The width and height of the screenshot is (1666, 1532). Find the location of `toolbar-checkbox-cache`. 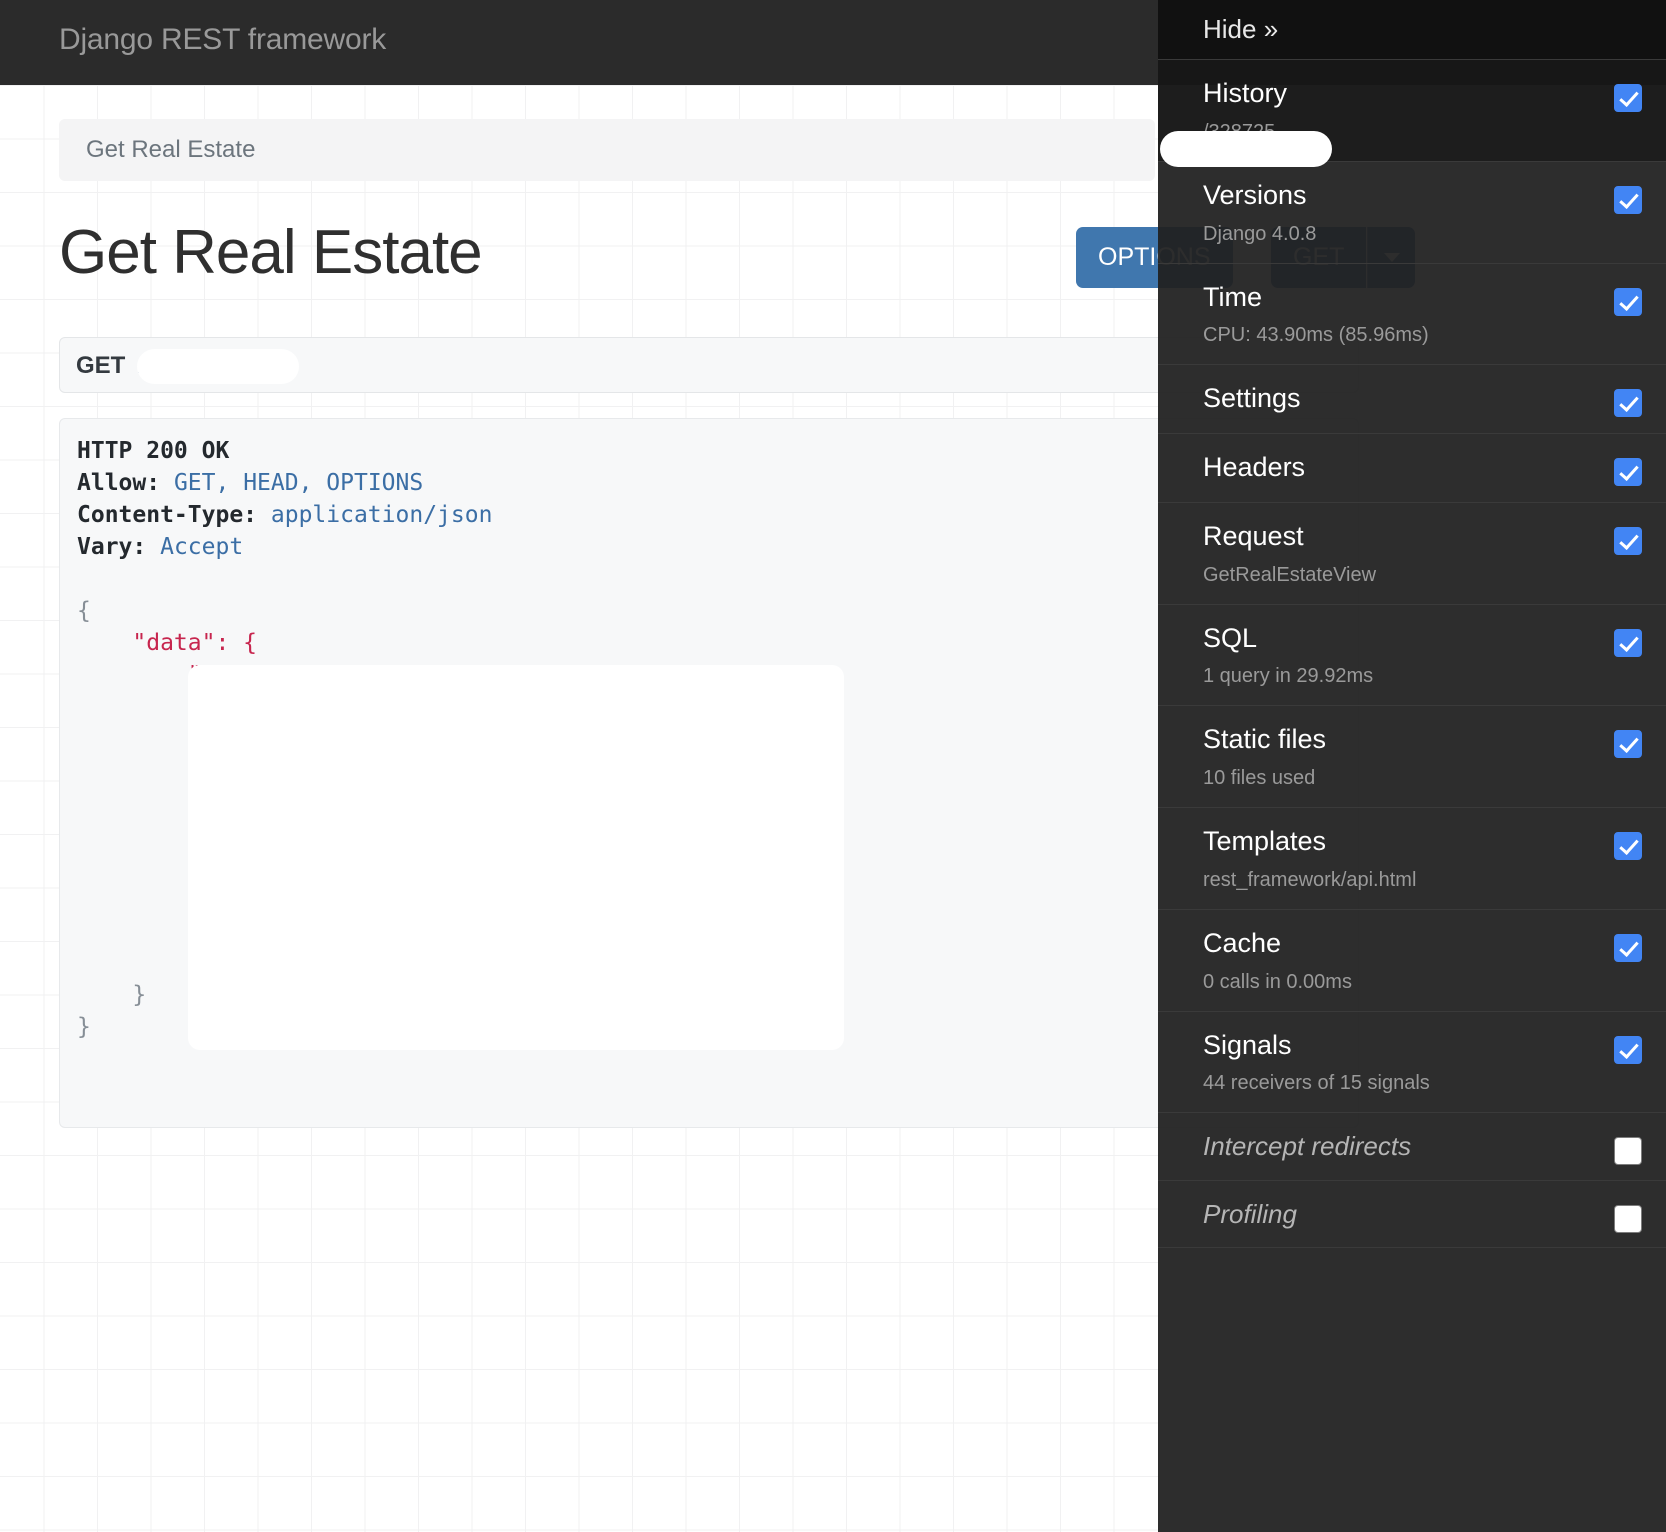

toolbar-checkbox-cache is located at coordinates (1628, 947).